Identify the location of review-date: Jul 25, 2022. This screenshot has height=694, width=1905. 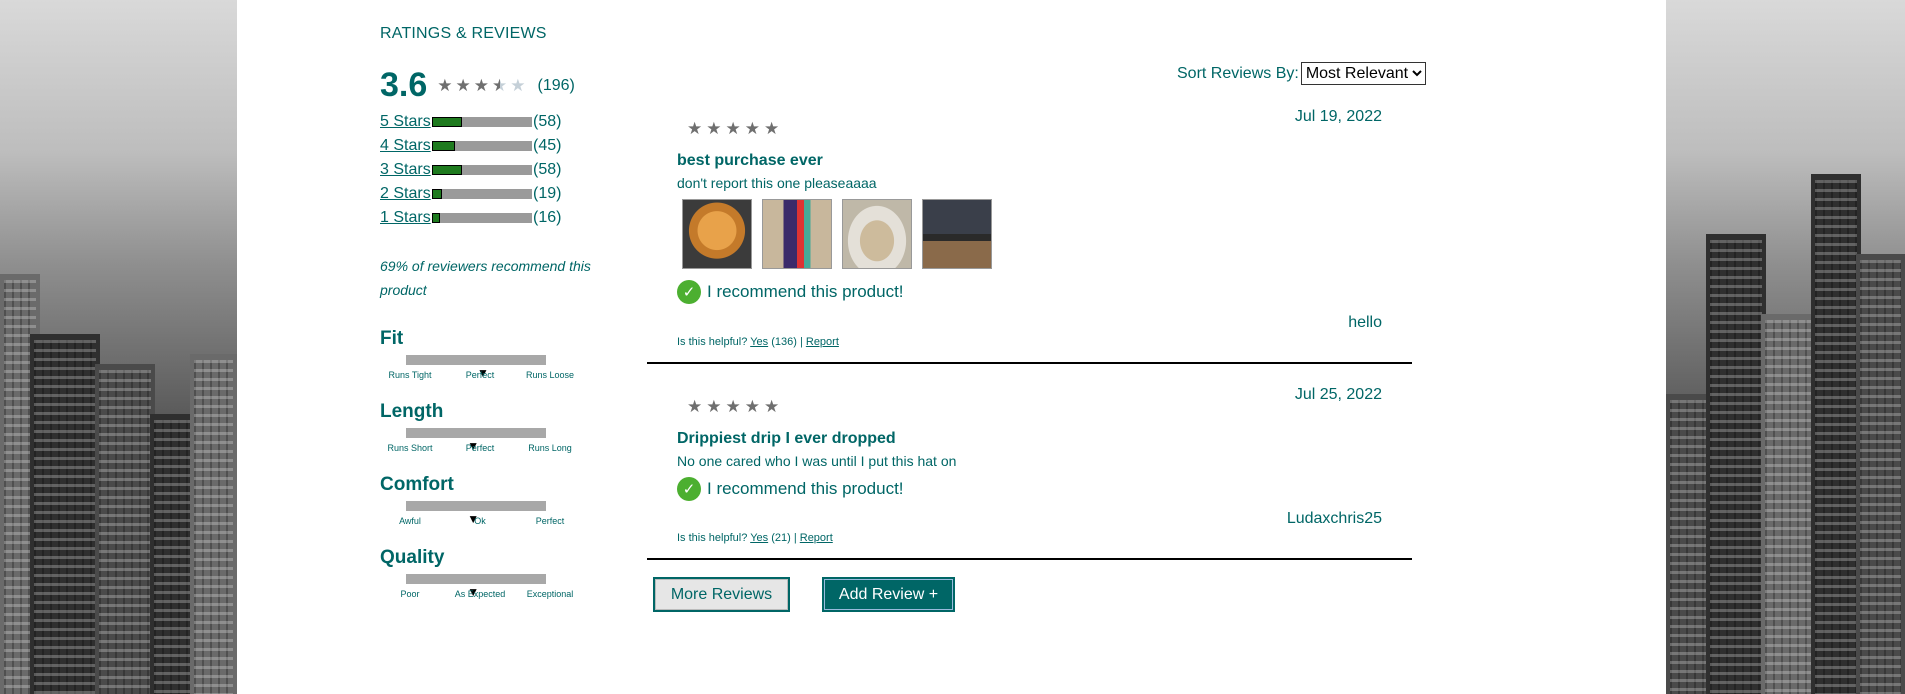
(1338, 394).